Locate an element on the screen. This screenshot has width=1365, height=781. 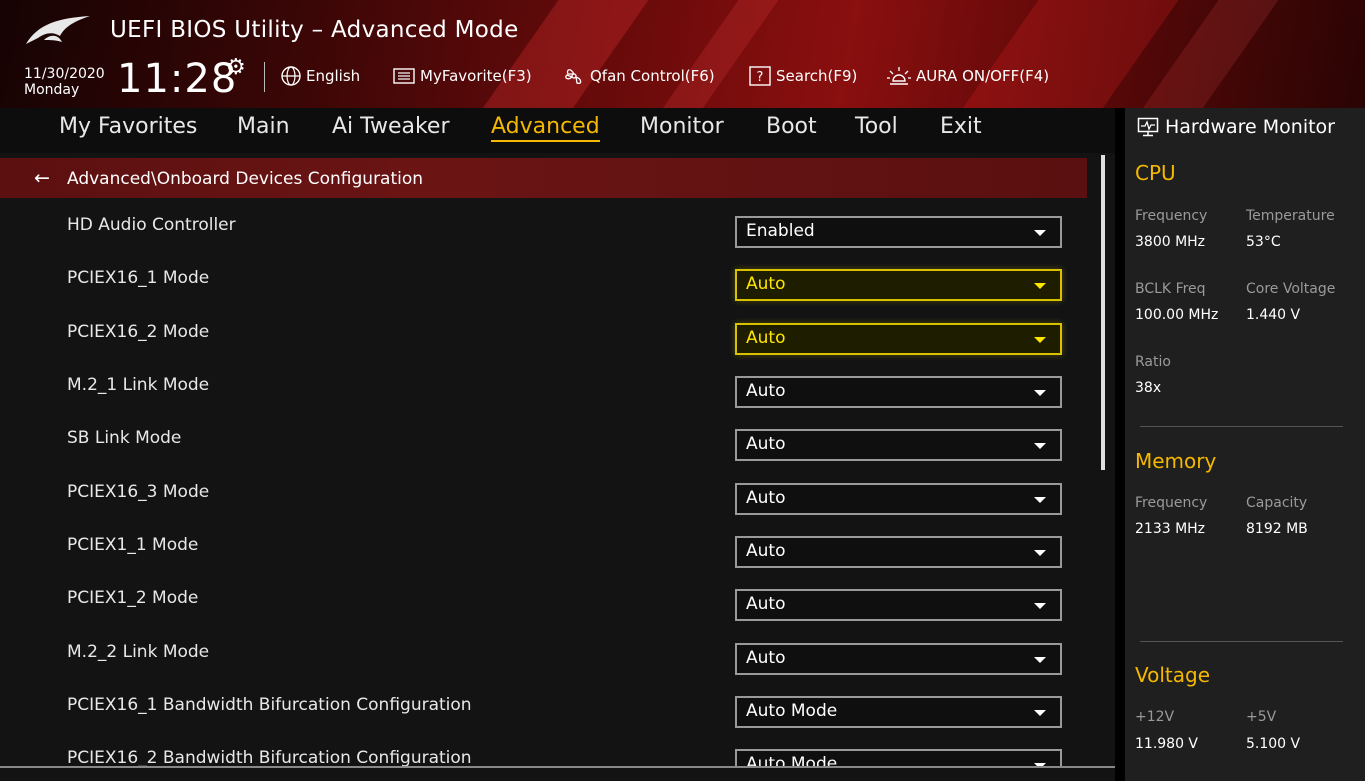
ratio-label: Ratio is located at coordinates (1153, 362).